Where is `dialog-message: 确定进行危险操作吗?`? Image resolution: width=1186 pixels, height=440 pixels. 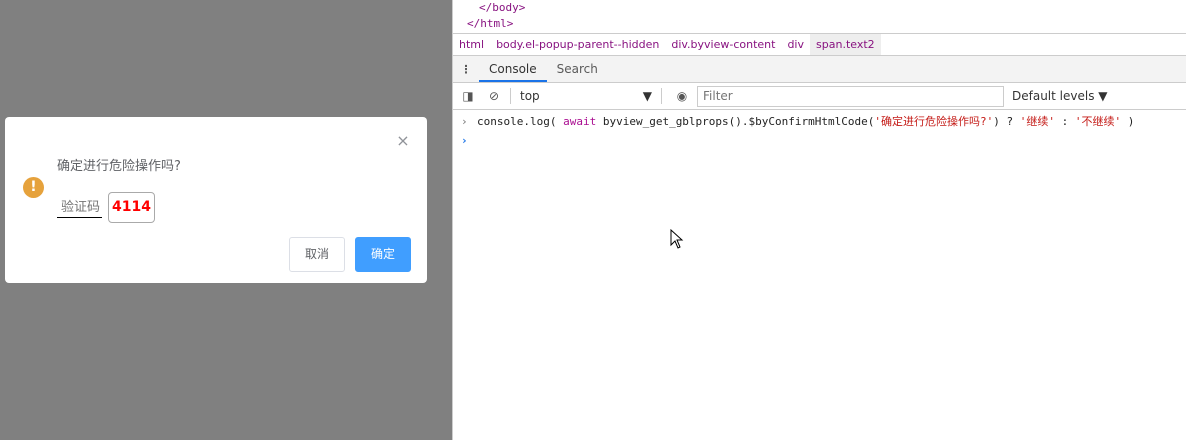 dialog-message: 确定进行危险操作吗? is located at coordinates (119, 166).